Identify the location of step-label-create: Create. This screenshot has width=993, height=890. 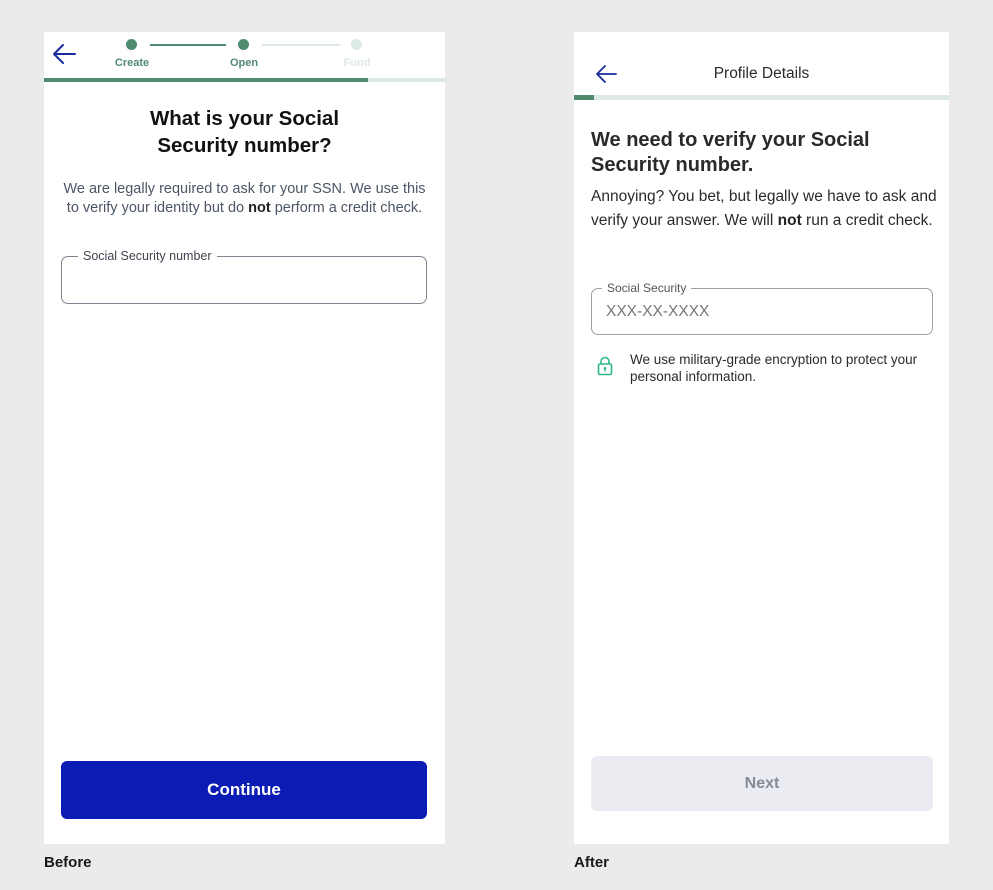
(132, 63).